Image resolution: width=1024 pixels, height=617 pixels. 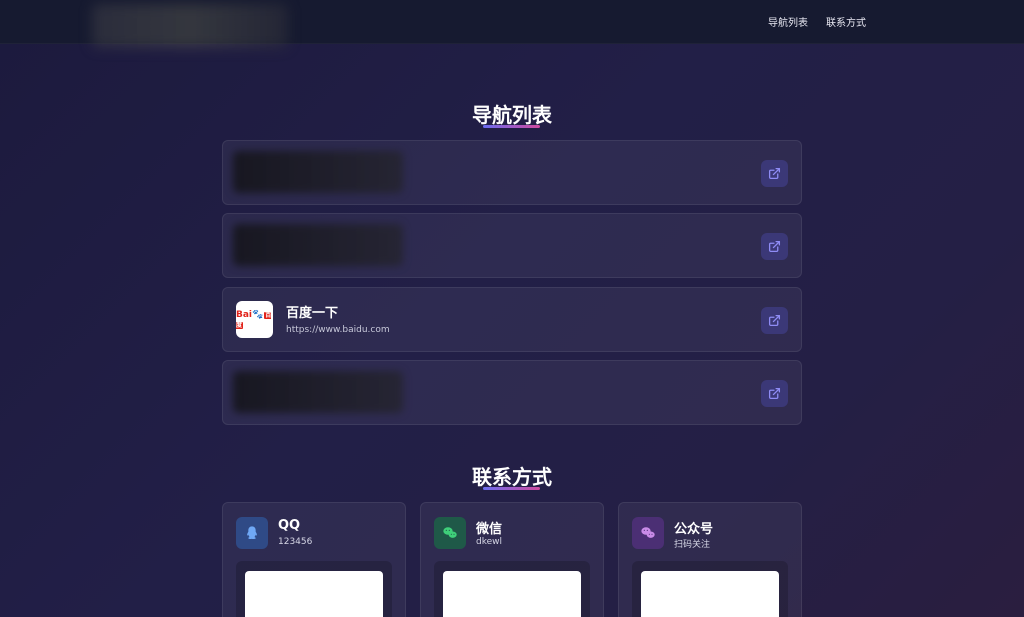 I want to click on baidu-logo: Bai🐾 百度, so click(x=254, y=319).